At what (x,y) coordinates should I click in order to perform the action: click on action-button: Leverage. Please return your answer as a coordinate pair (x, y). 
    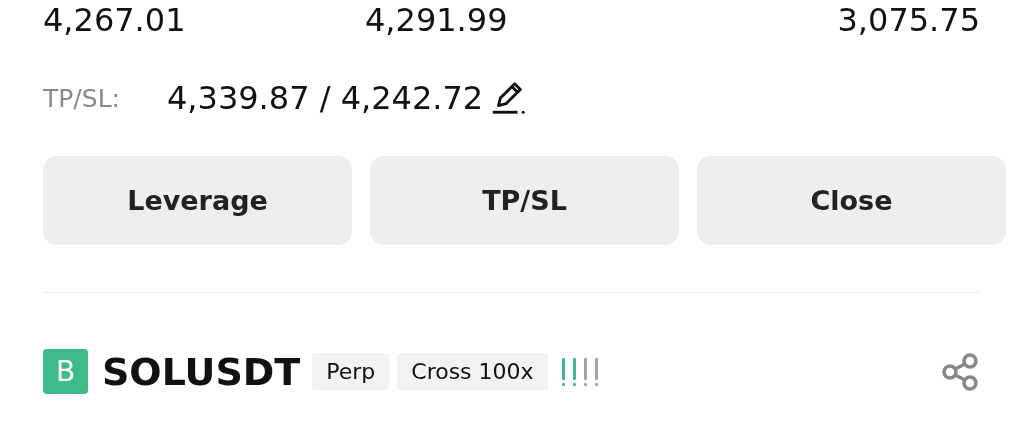
    Looking at the image, I should click on (197, 200).